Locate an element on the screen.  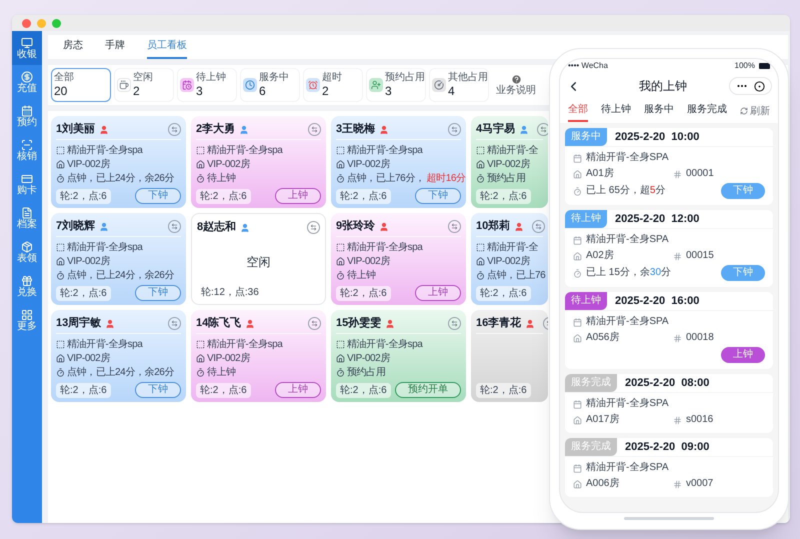
stat-label: 预约占用 is located at coordinates (405, 78).